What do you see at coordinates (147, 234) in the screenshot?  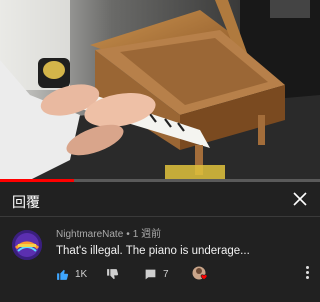 I see `comment-time: 1 週前` at bounding box center [147, 234].